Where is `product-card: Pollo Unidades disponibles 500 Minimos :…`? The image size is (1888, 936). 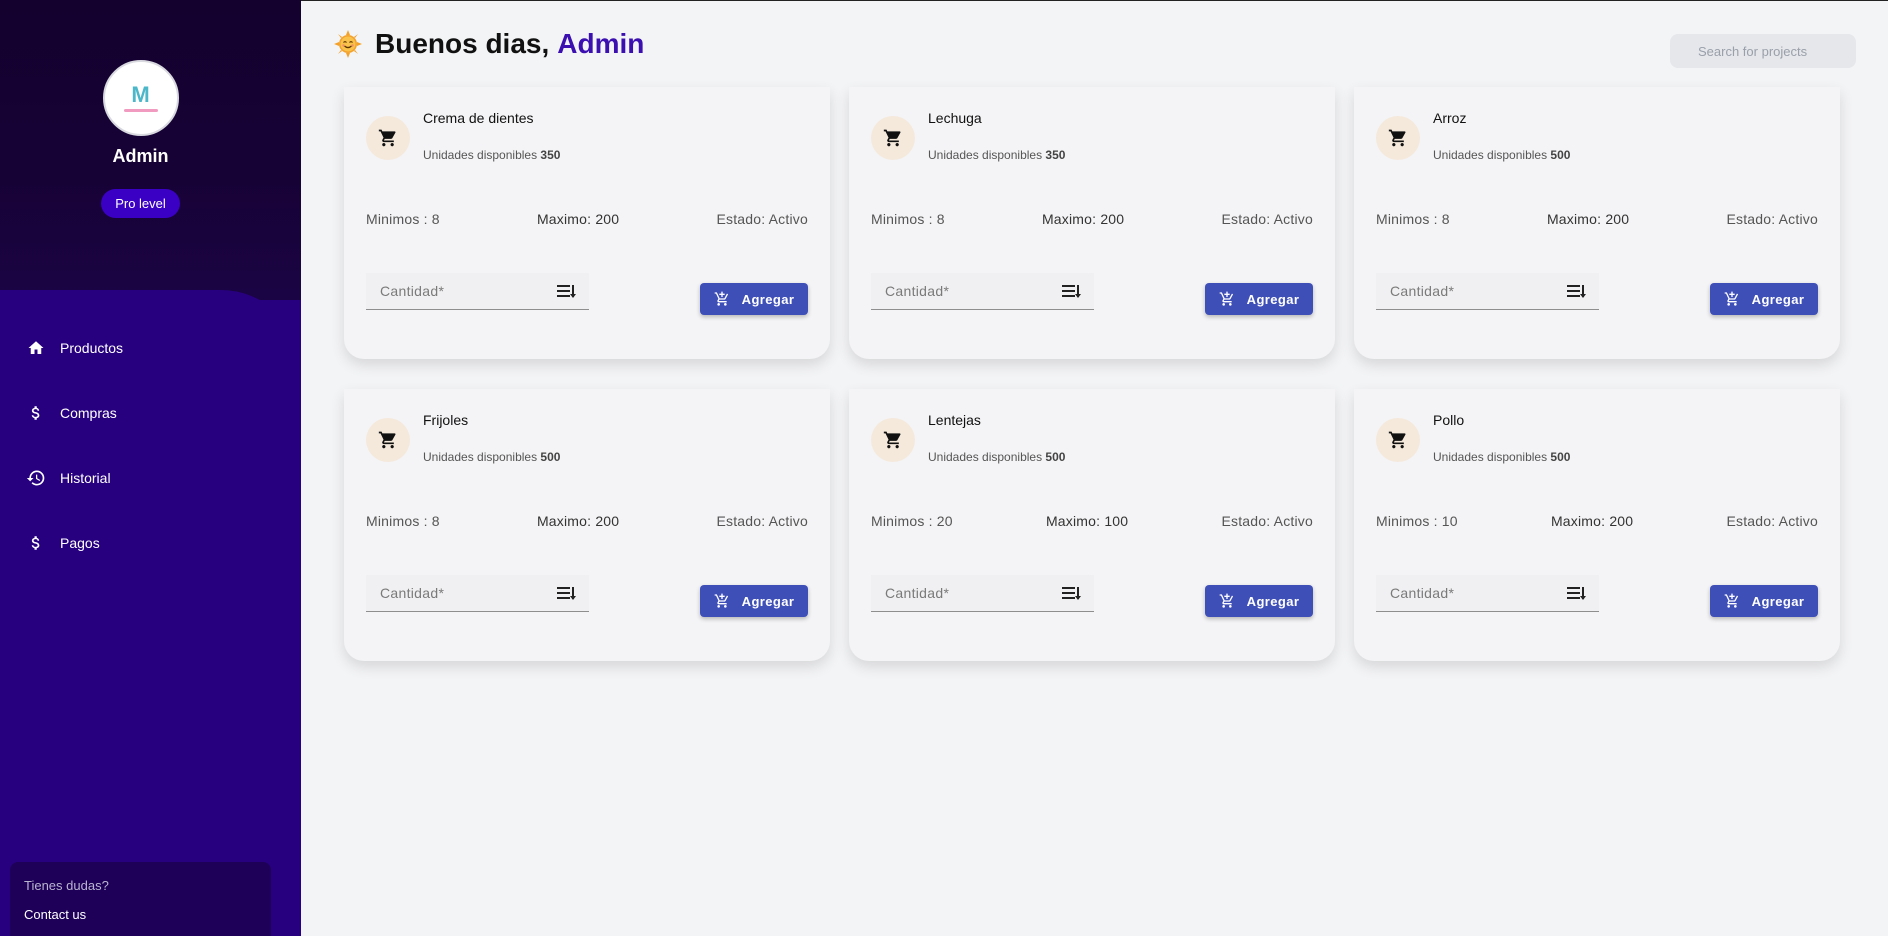
product-card: Pollo Unidades disponibles 500 Minimos :… is located at coordinates (1597, 525).